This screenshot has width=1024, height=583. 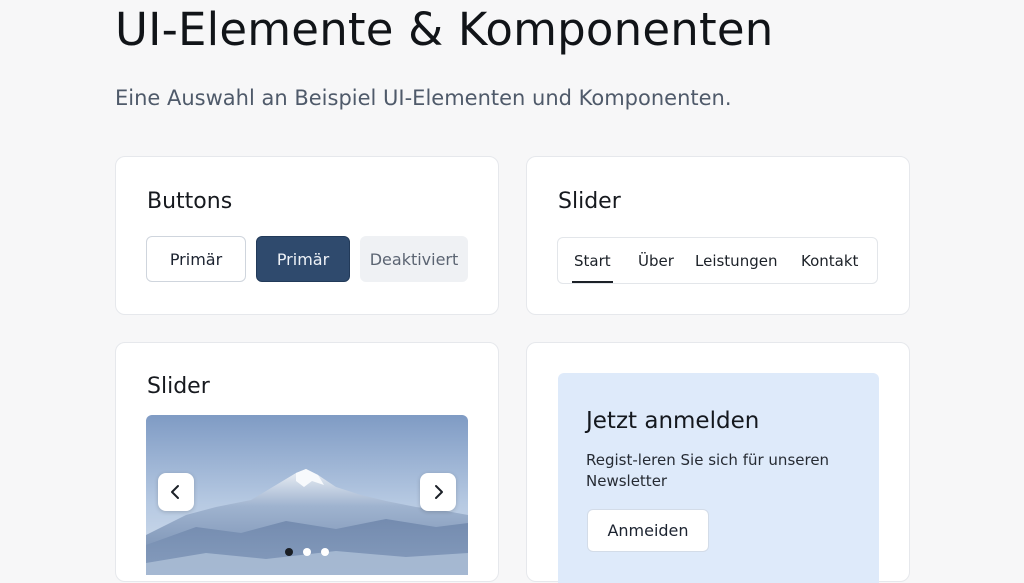 What do you see at coordinates (589, 201) in the screenshot?
I see `navigation-card-title: Slider` at bounding box center [589, 201].